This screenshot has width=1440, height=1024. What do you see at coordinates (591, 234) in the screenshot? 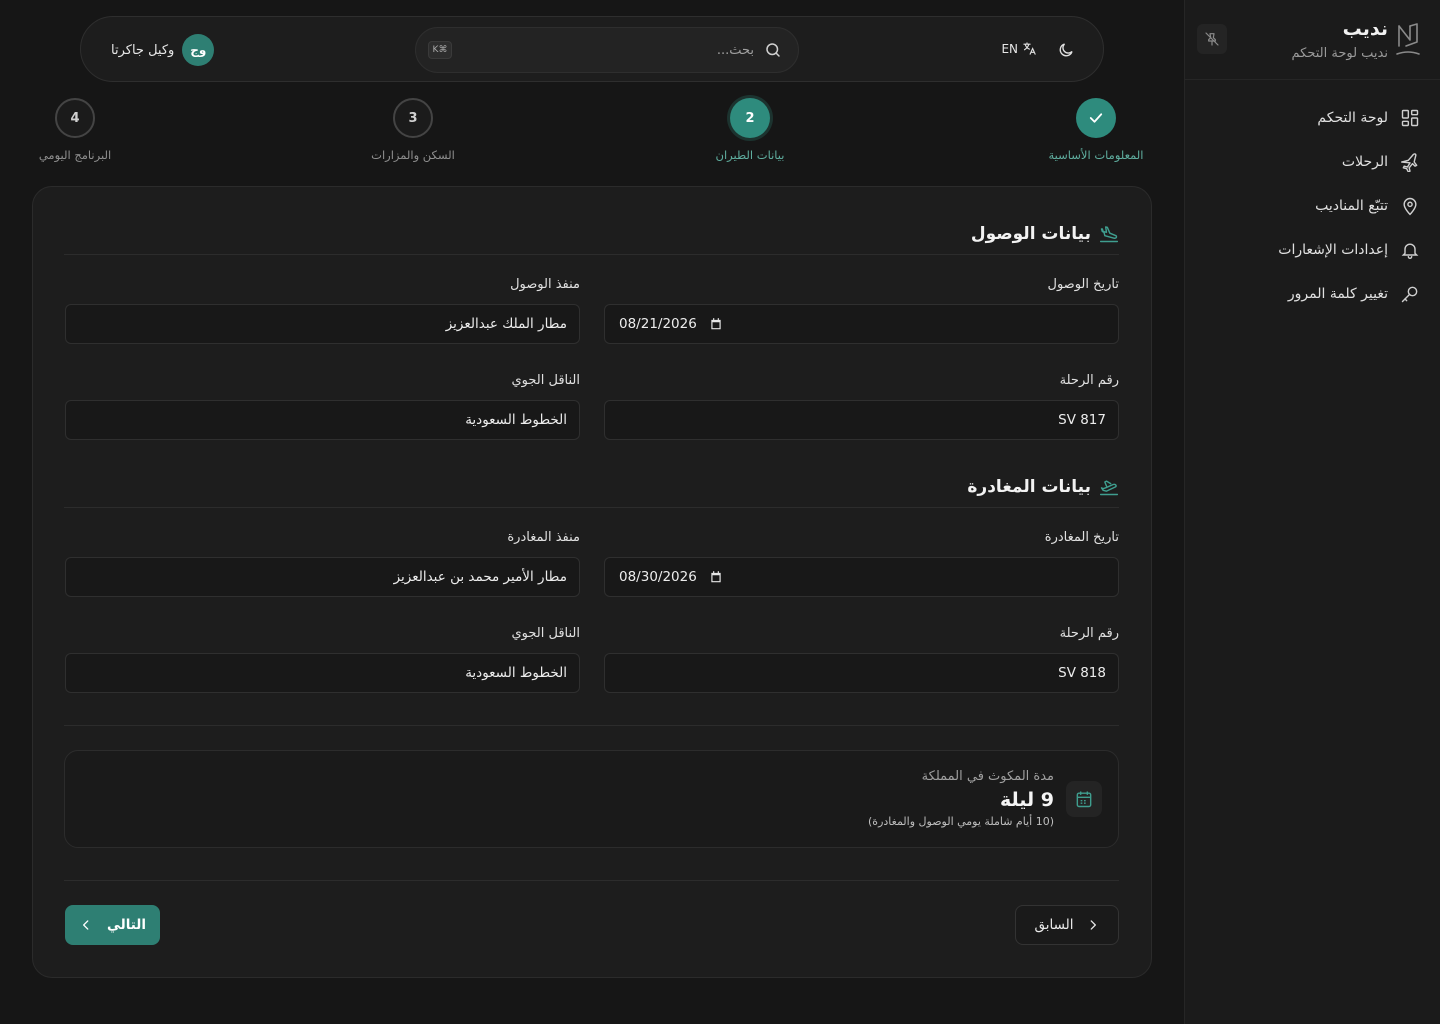
I see `arrival-section-header: بيانات الوصول` at bounding box center [591, 234].